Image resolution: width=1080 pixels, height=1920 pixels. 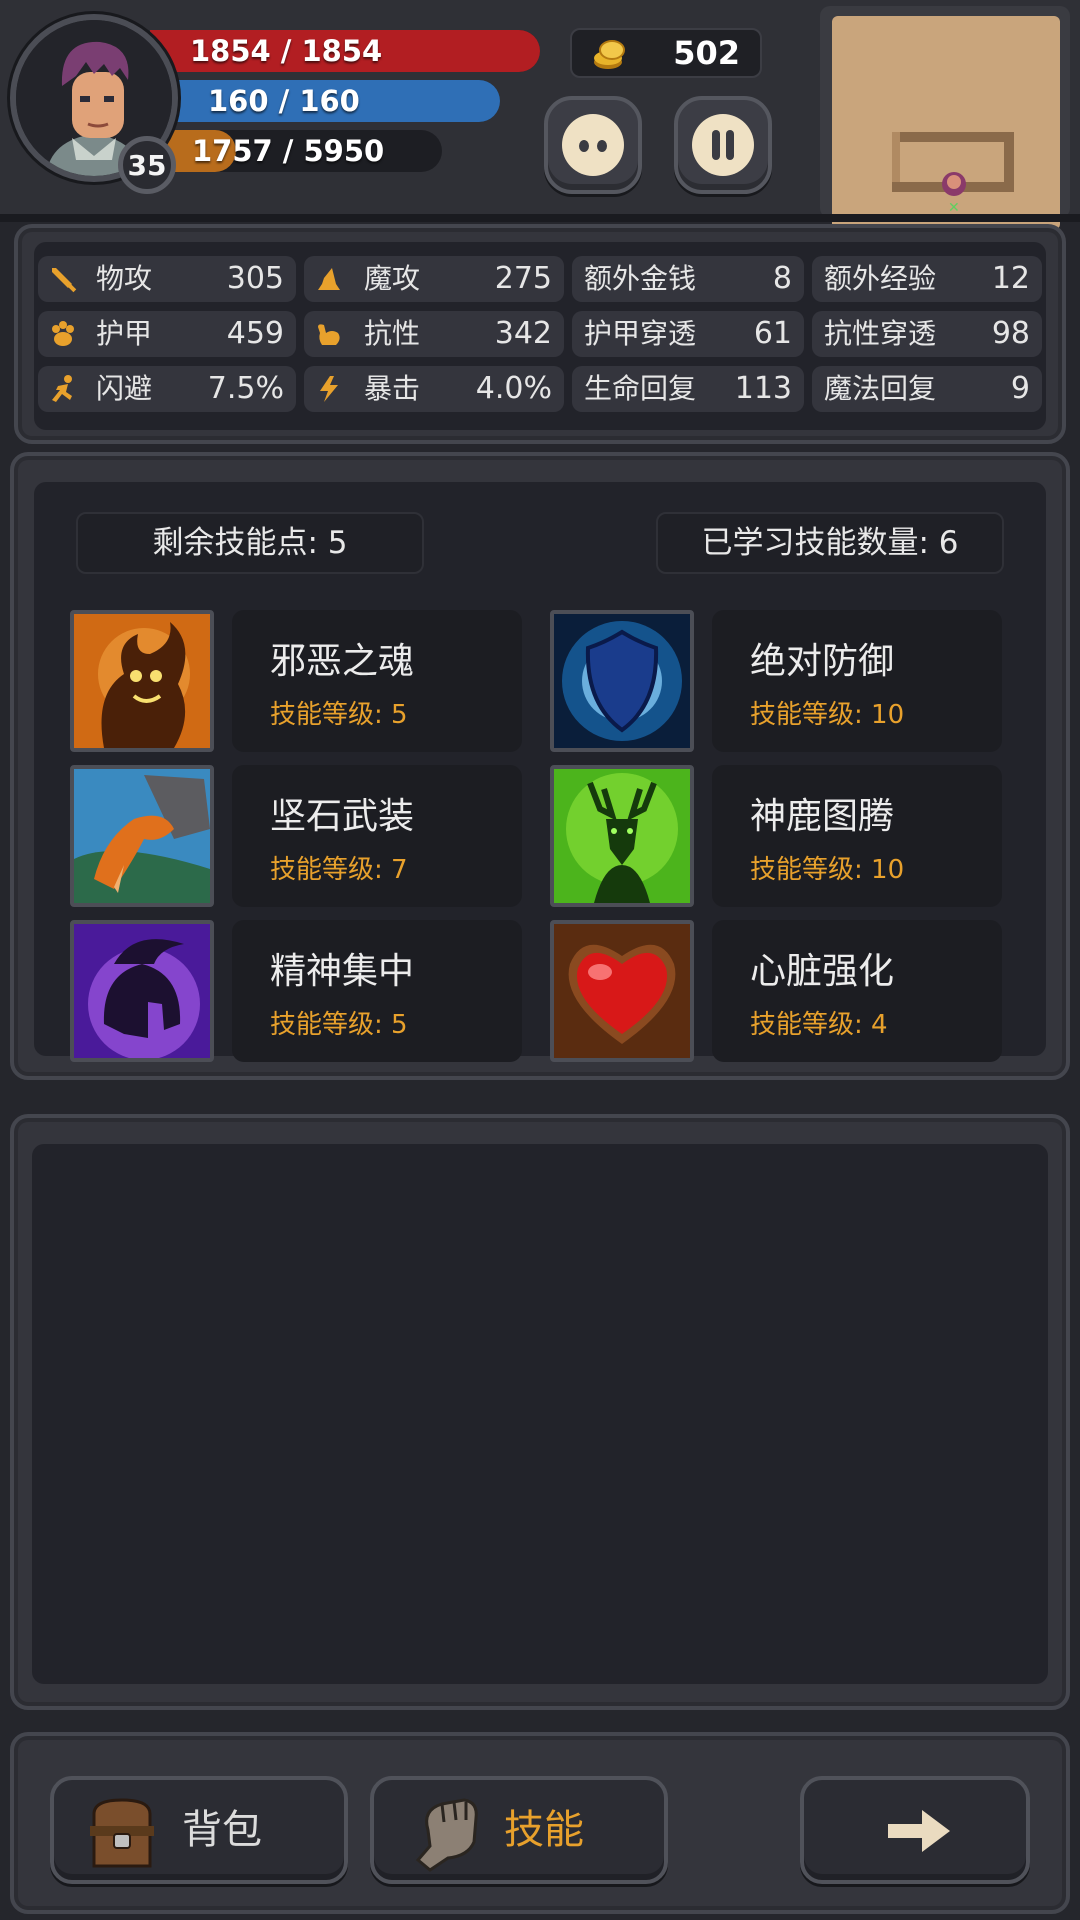 I want to click on stat-value: 459, so click(x=255, y=333).